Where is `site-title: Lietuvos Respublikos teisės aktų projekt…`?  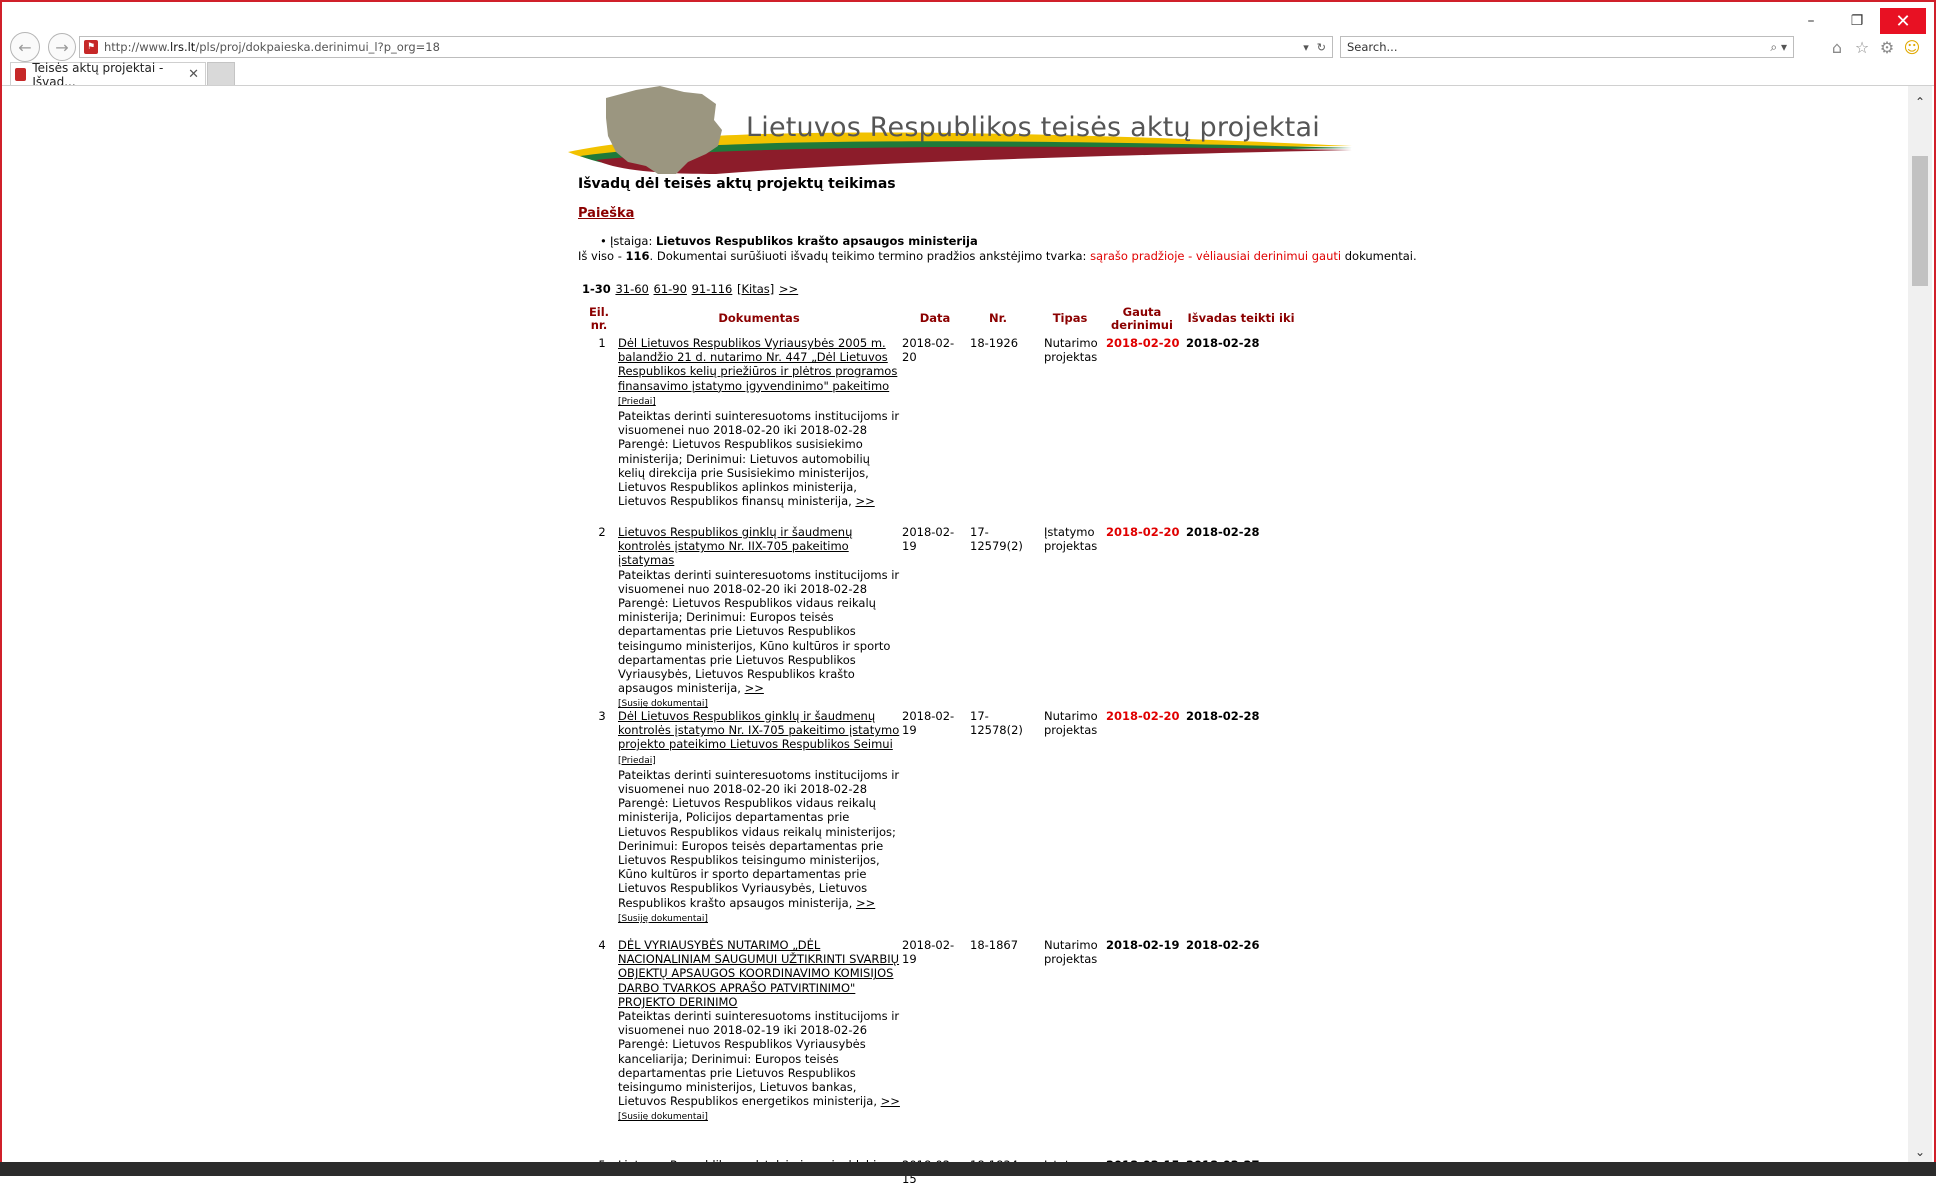 site-title: Lietuvos Respublikos teisės aktų projekt… is located at coordinates (1033, 127).